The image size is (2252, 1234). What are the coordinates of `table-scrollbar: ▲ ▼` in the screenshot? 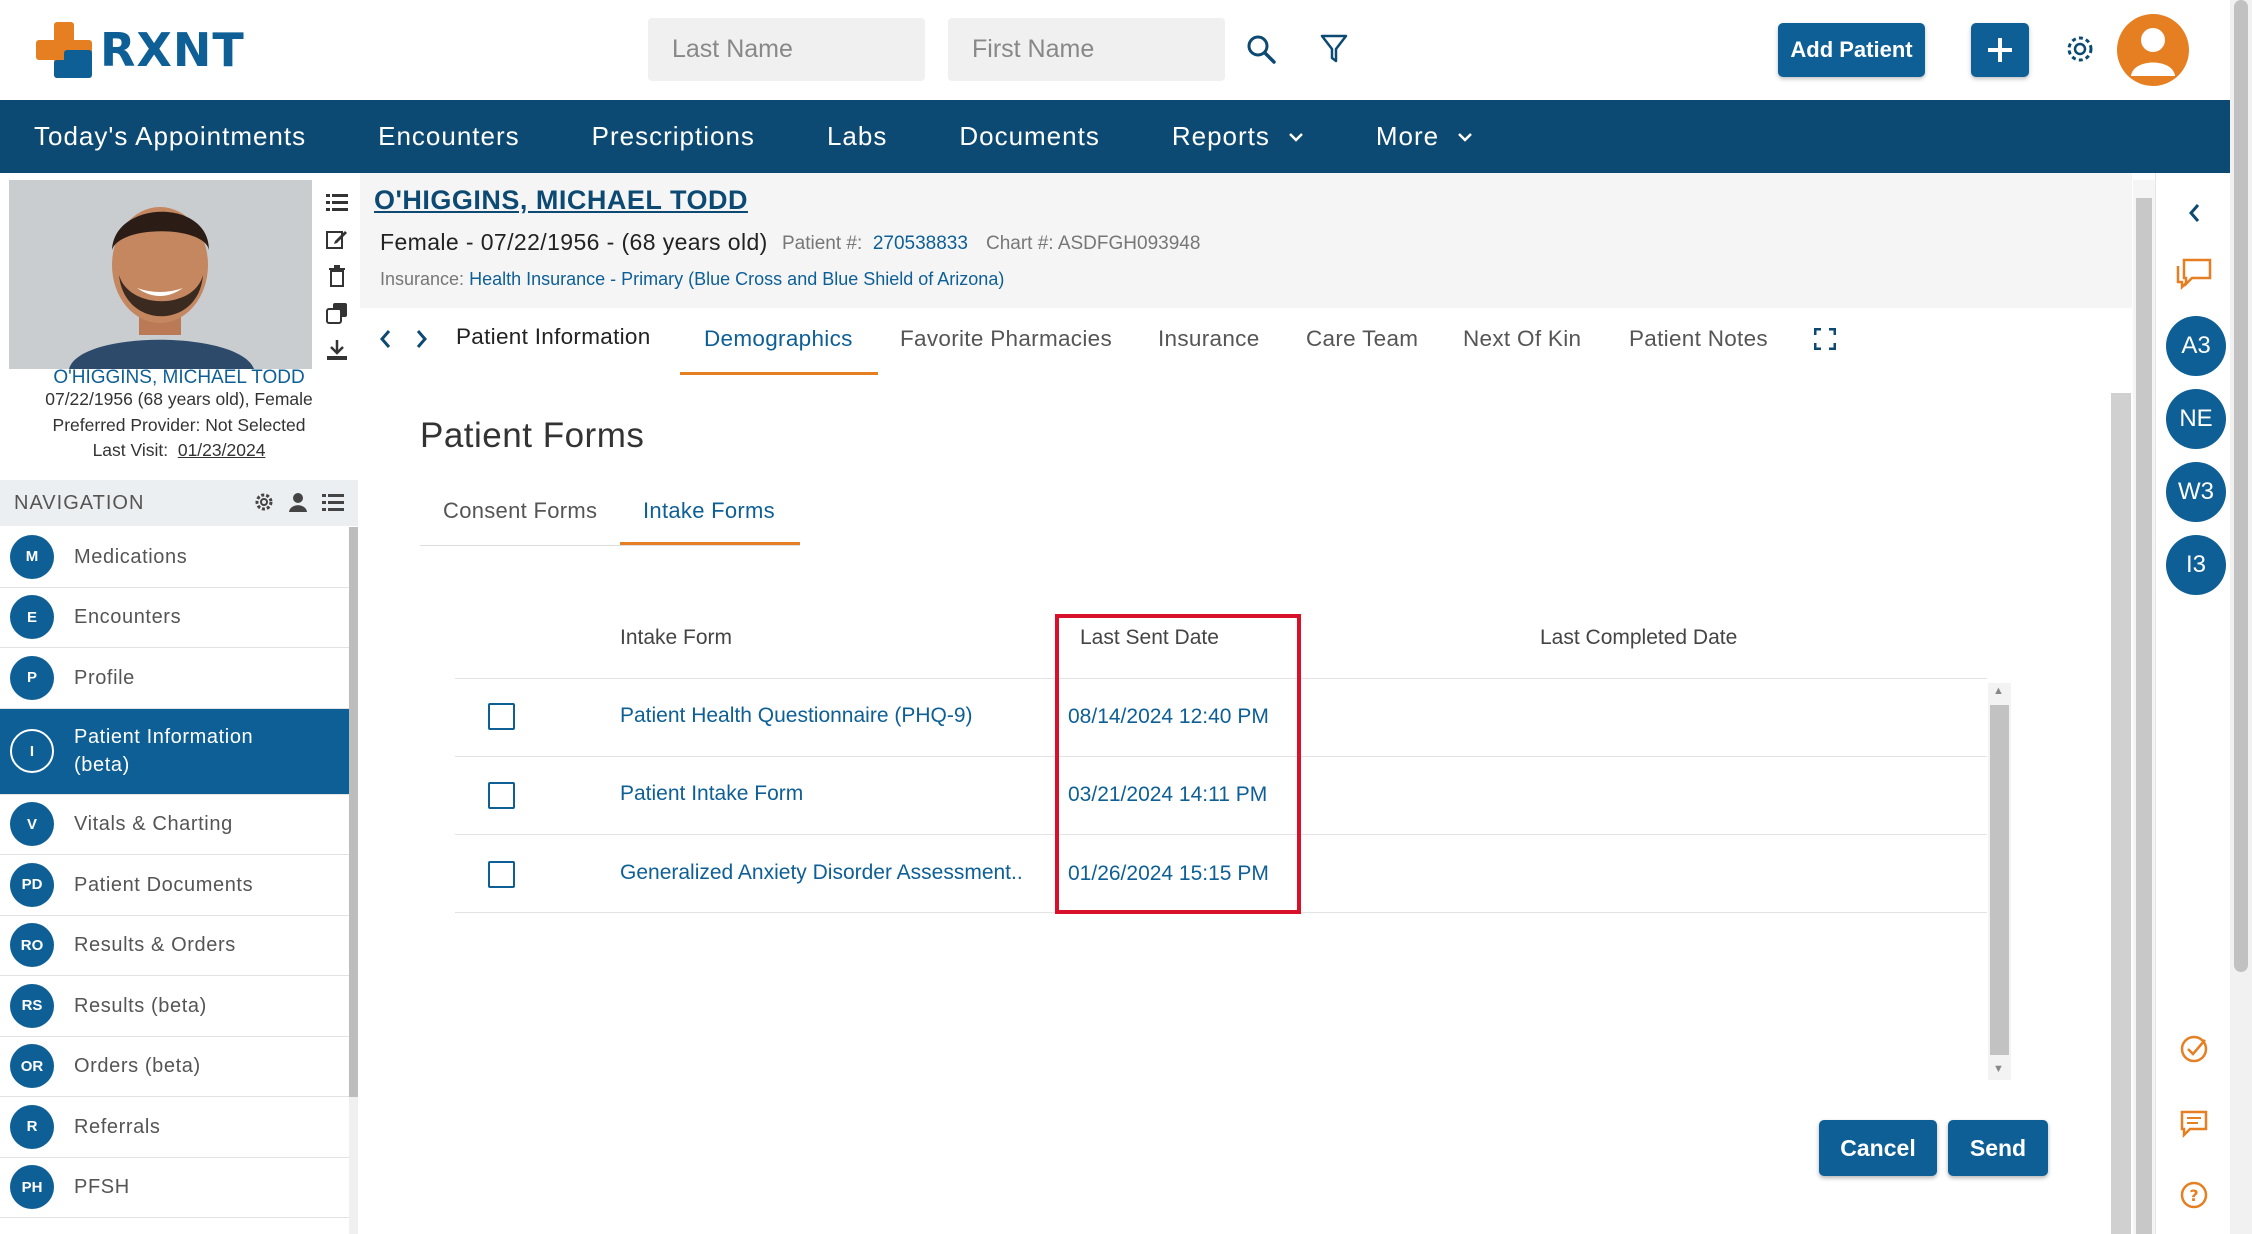 It's located at (1999, 881).